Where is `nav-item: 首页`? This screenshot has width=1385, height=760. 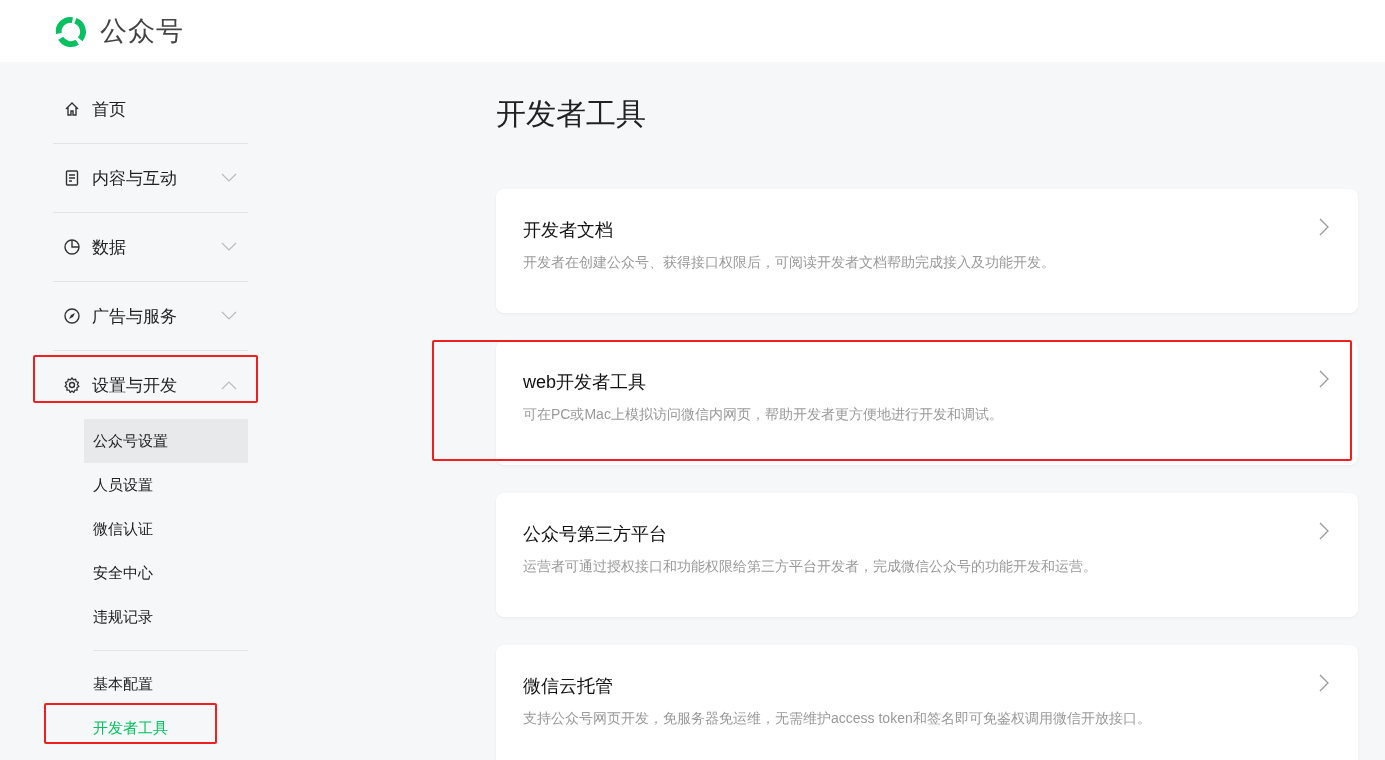
nav-item: 首页 is located at coordinates (150, 109).